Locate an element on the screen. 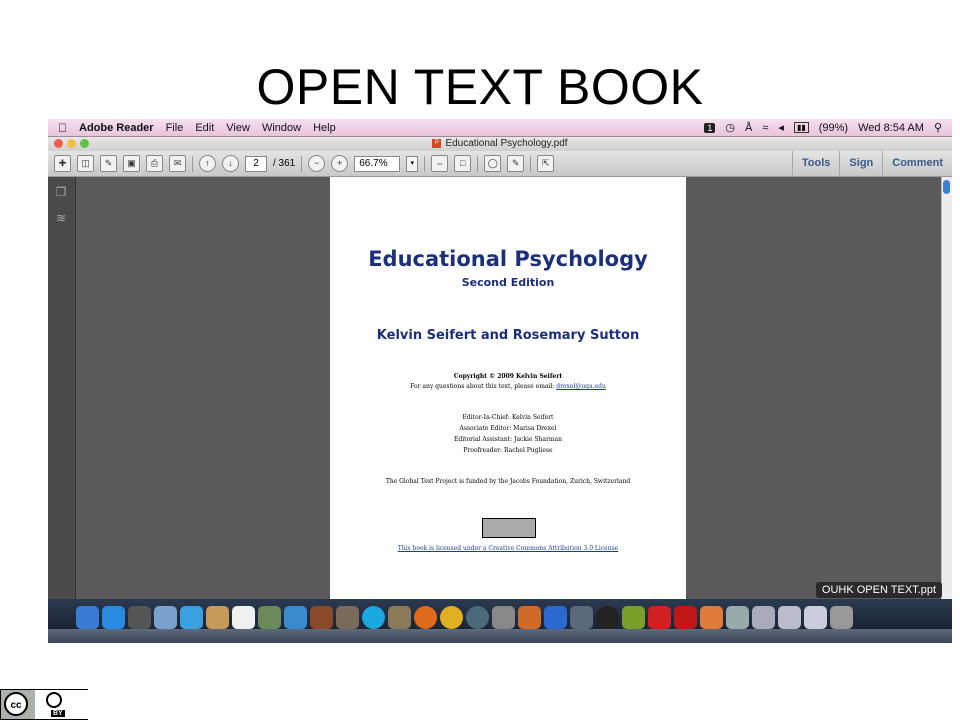 The width and height of the screenshot is (960, 720). copyright-line: Copyright © 2009 Kelvin Seifert is located at coordinates (508, 376).